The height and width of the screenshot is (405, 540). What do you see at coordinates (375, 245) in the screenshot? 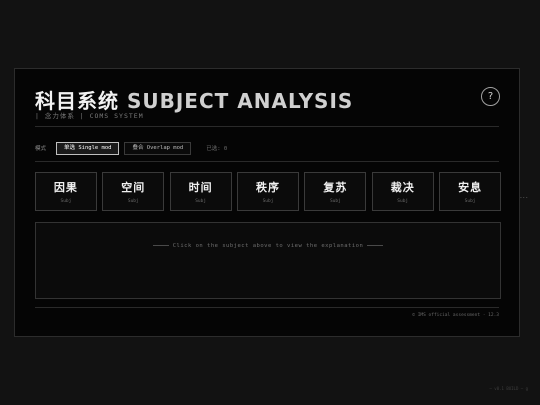
I see `hint-rule-right` at bounding box center [375, 245].